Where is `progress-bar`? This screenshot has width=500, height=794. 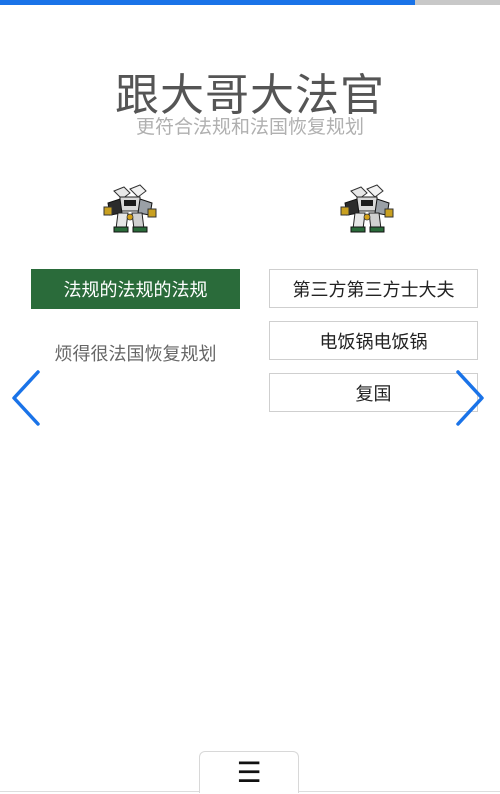 progress-bar is located at coordinates (250, 2).